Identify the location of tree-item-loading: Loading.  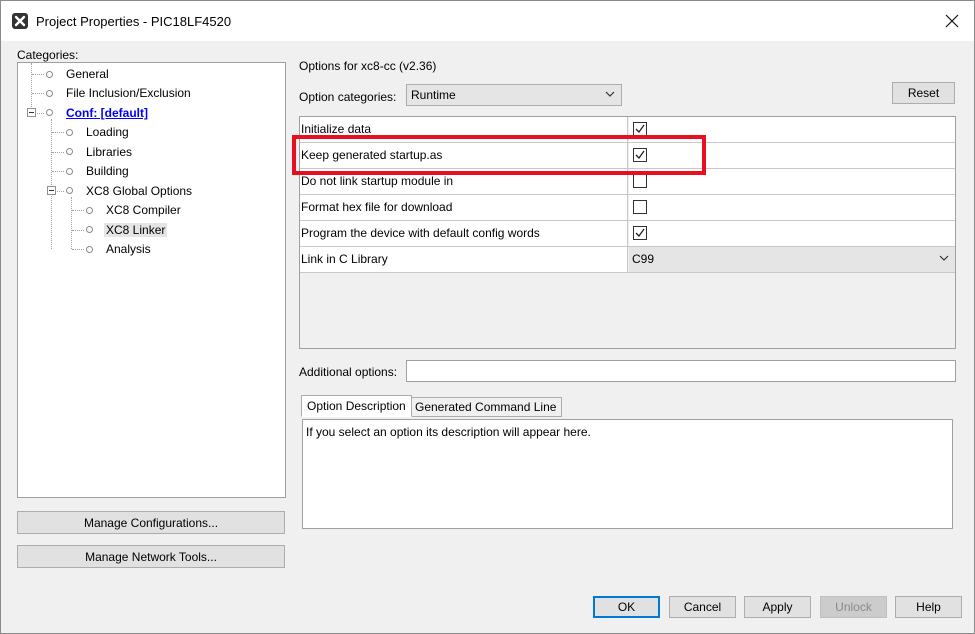
(107, 132).